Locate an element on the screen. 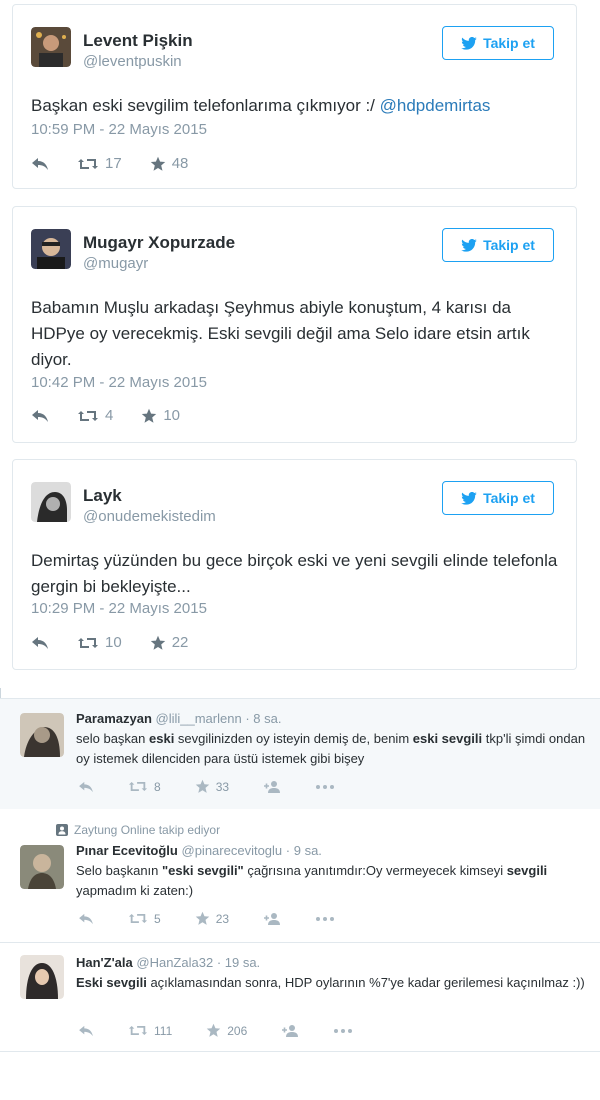 The width and height of the screenshot is (600, 1100). social-context: Zaytung Online takip ediyor is located at coordinates (138, 830).